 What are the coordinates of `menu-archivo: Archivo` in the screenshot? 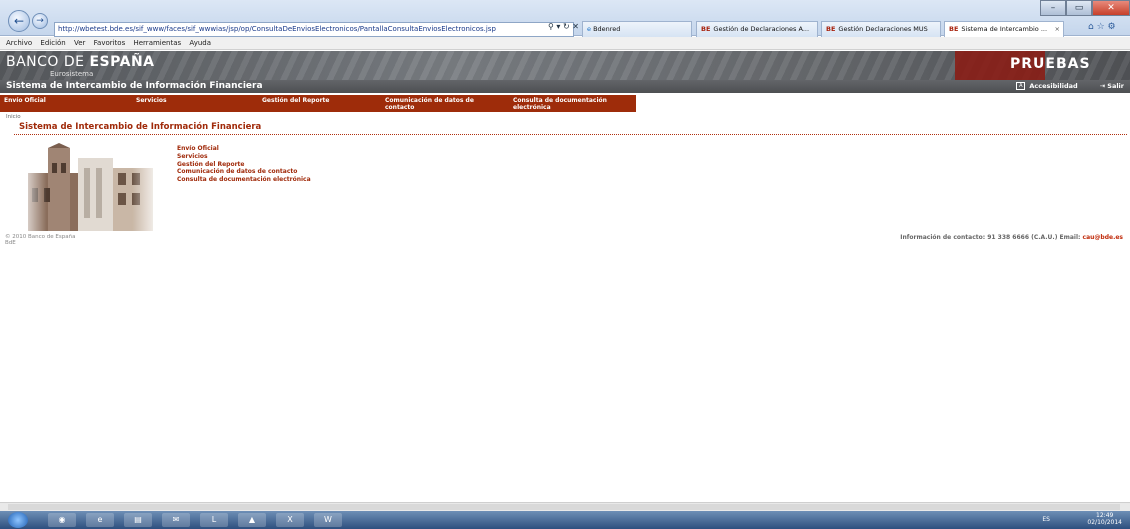 It's located at (19, 43).